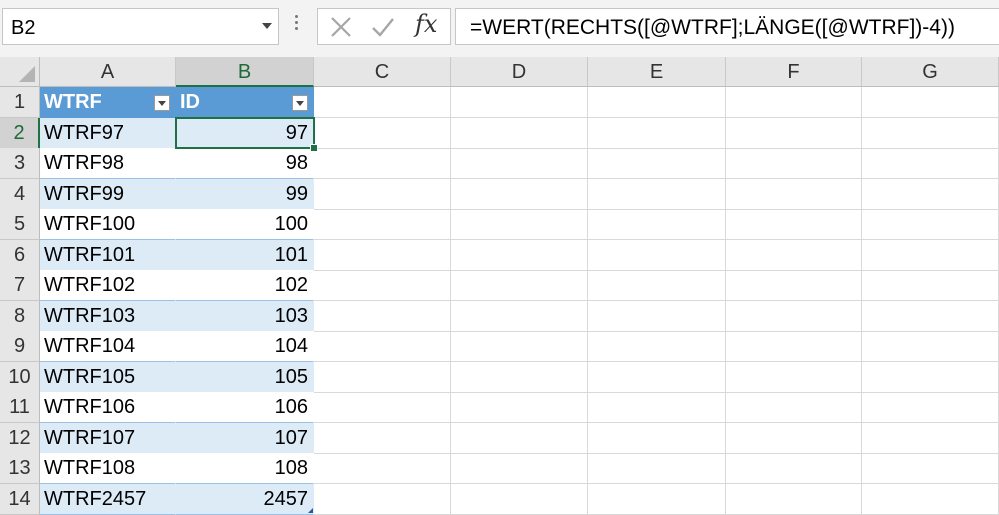 The image size is (999, 515). I want to click on id-cell: 100, so click(245, 224).